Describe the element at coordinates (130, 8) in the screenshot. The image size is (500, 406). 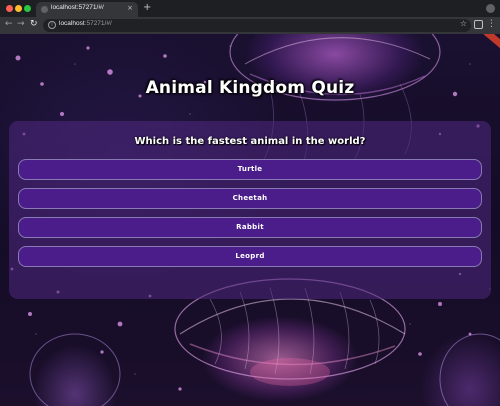
I see `close-icon: ×` at that location.